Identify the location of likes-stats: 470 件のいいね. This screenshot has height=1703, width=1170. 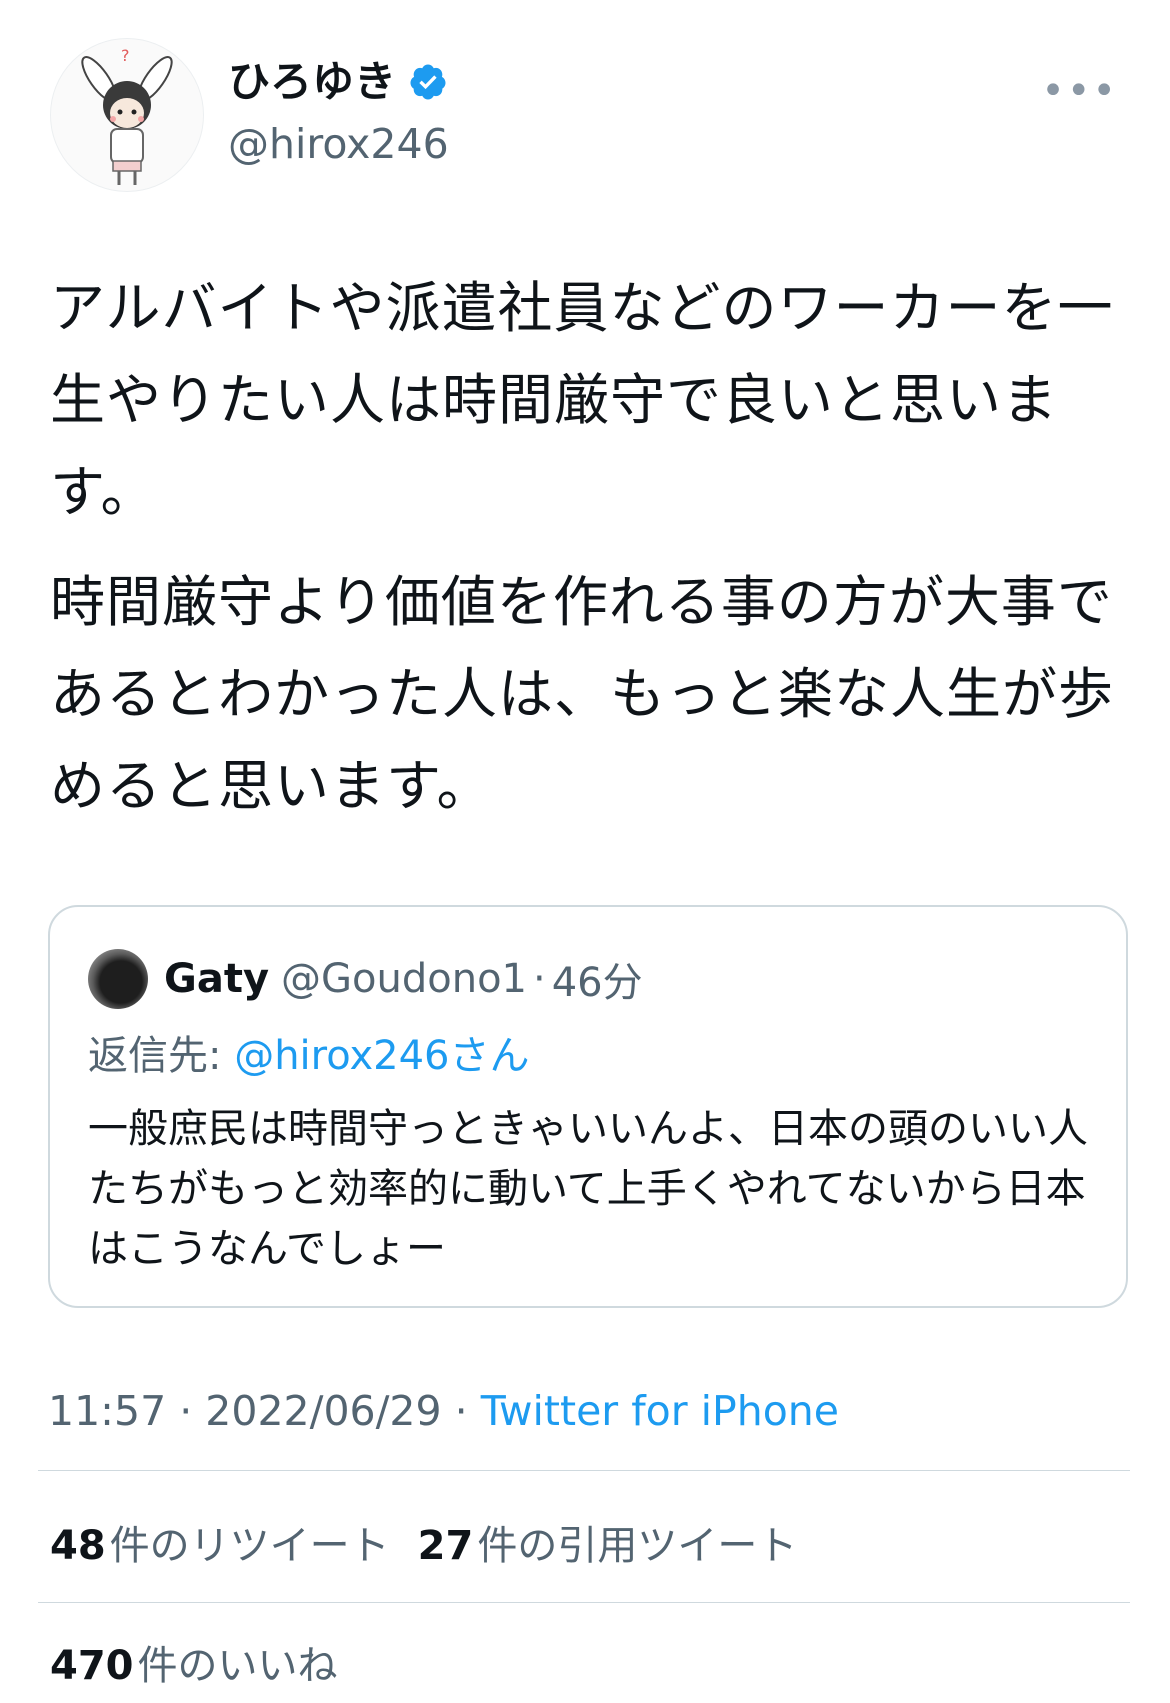
(194, 1666).